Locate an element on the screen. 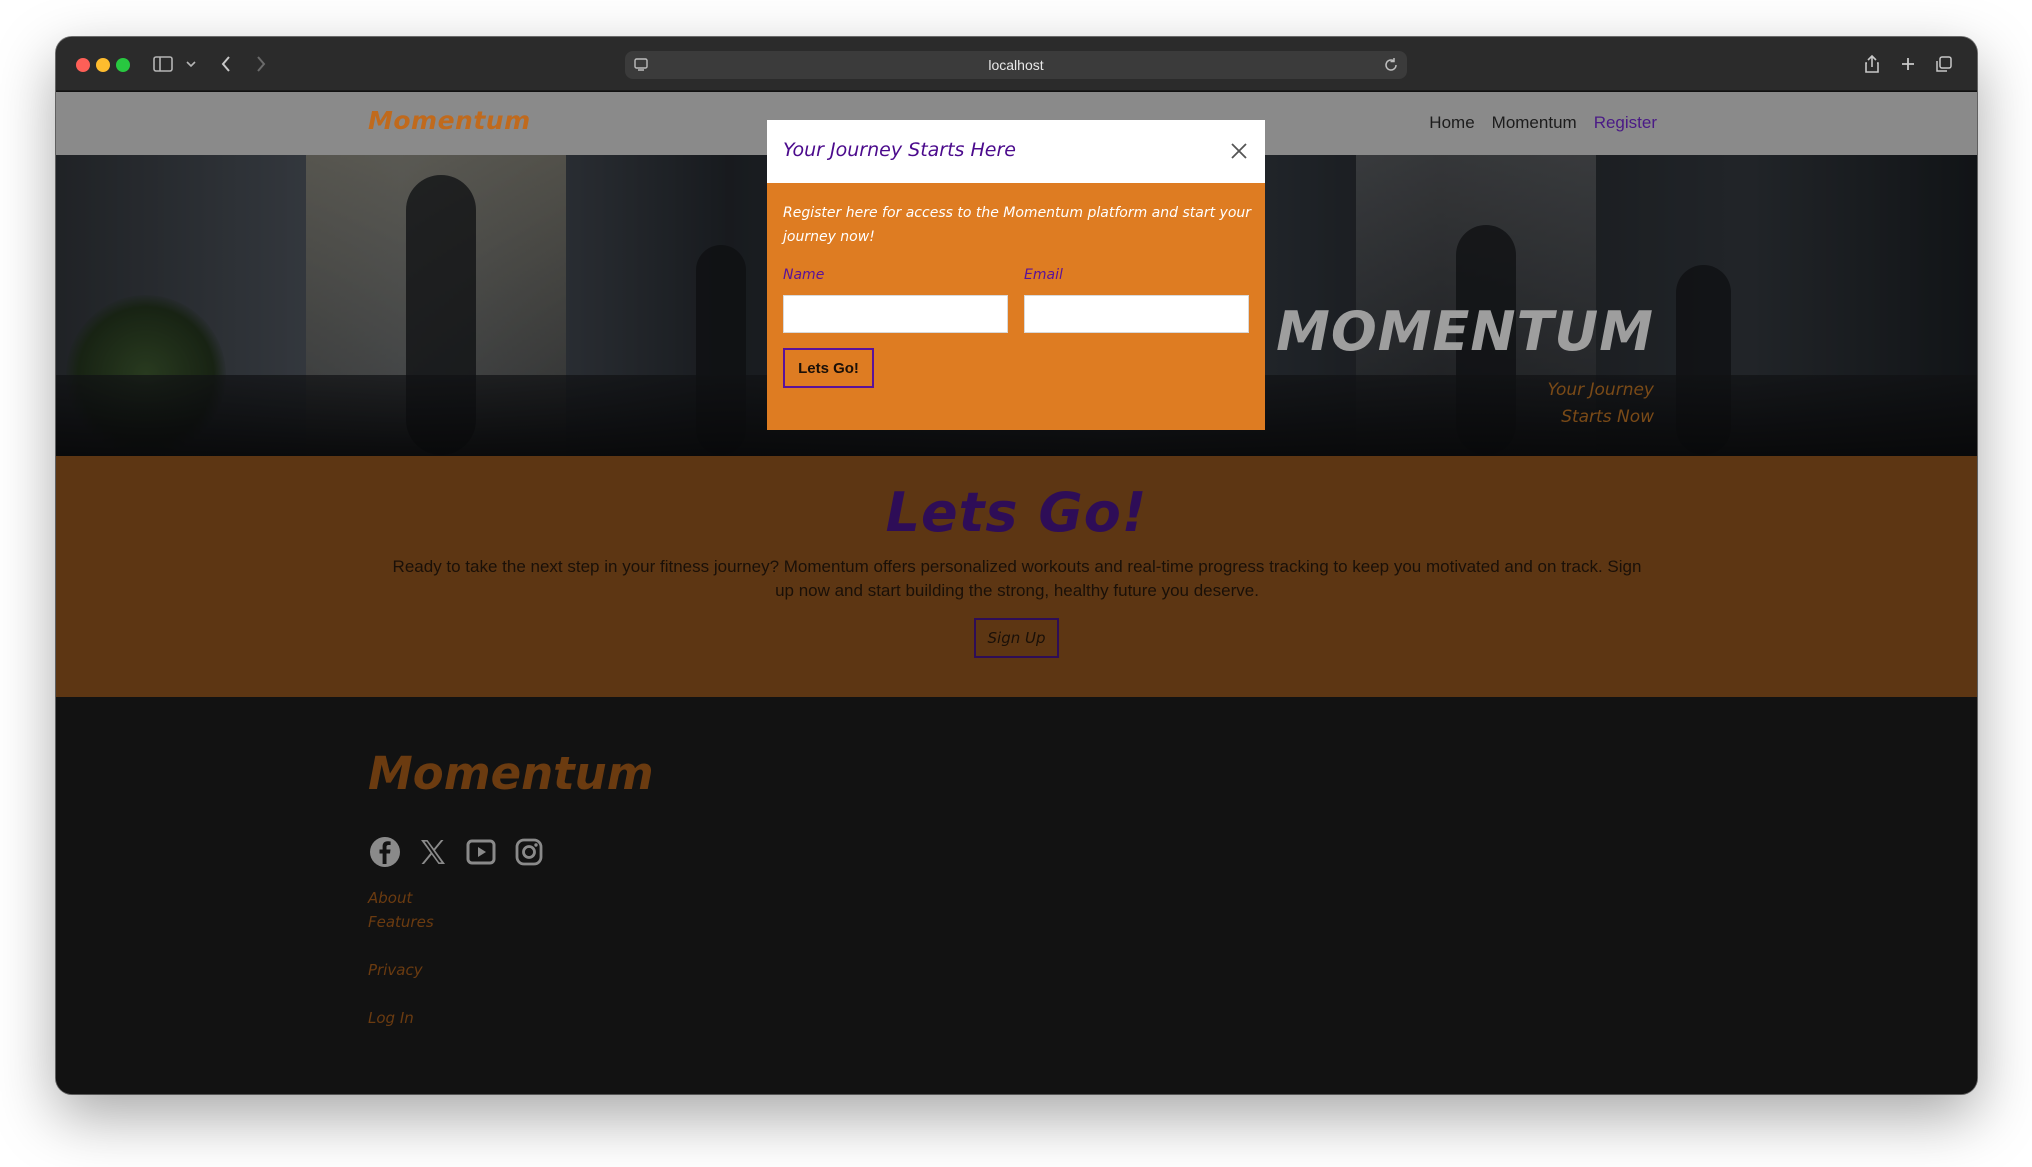 The image size is (2032, 1167). minimize-window-button is located at coordinates (103, 65).